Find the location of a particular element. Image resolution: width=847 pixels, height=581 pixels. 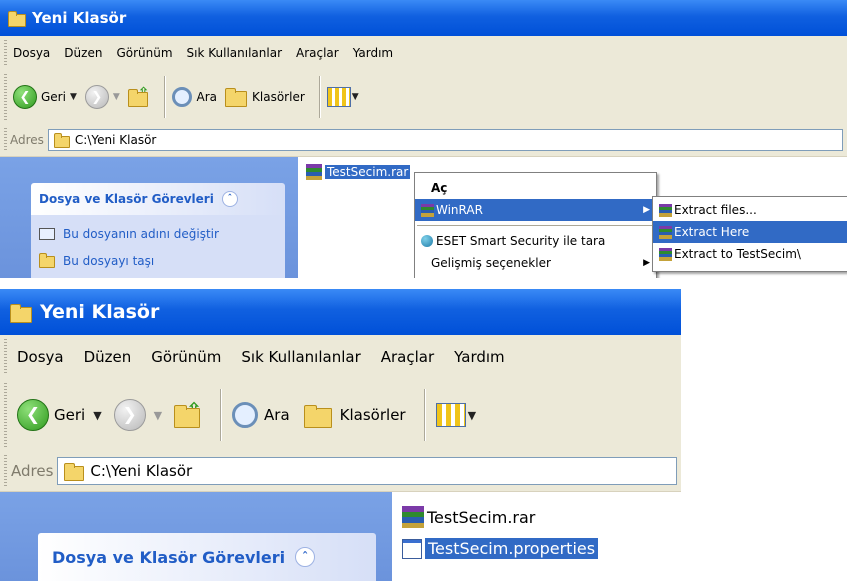

context-open: Aç is located at coordinates (535, 188).